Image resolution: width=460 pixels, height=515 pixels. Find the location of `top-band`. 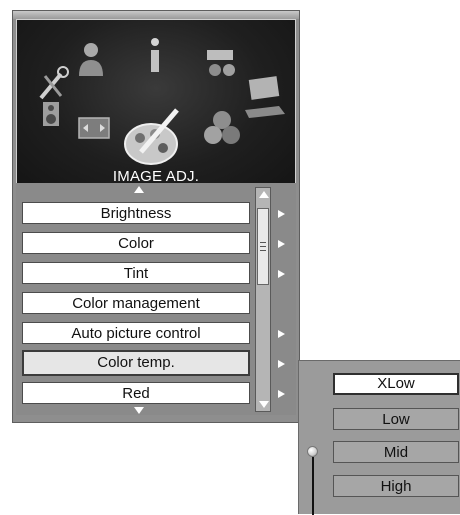

top-band is located at coordinates (156, 15).